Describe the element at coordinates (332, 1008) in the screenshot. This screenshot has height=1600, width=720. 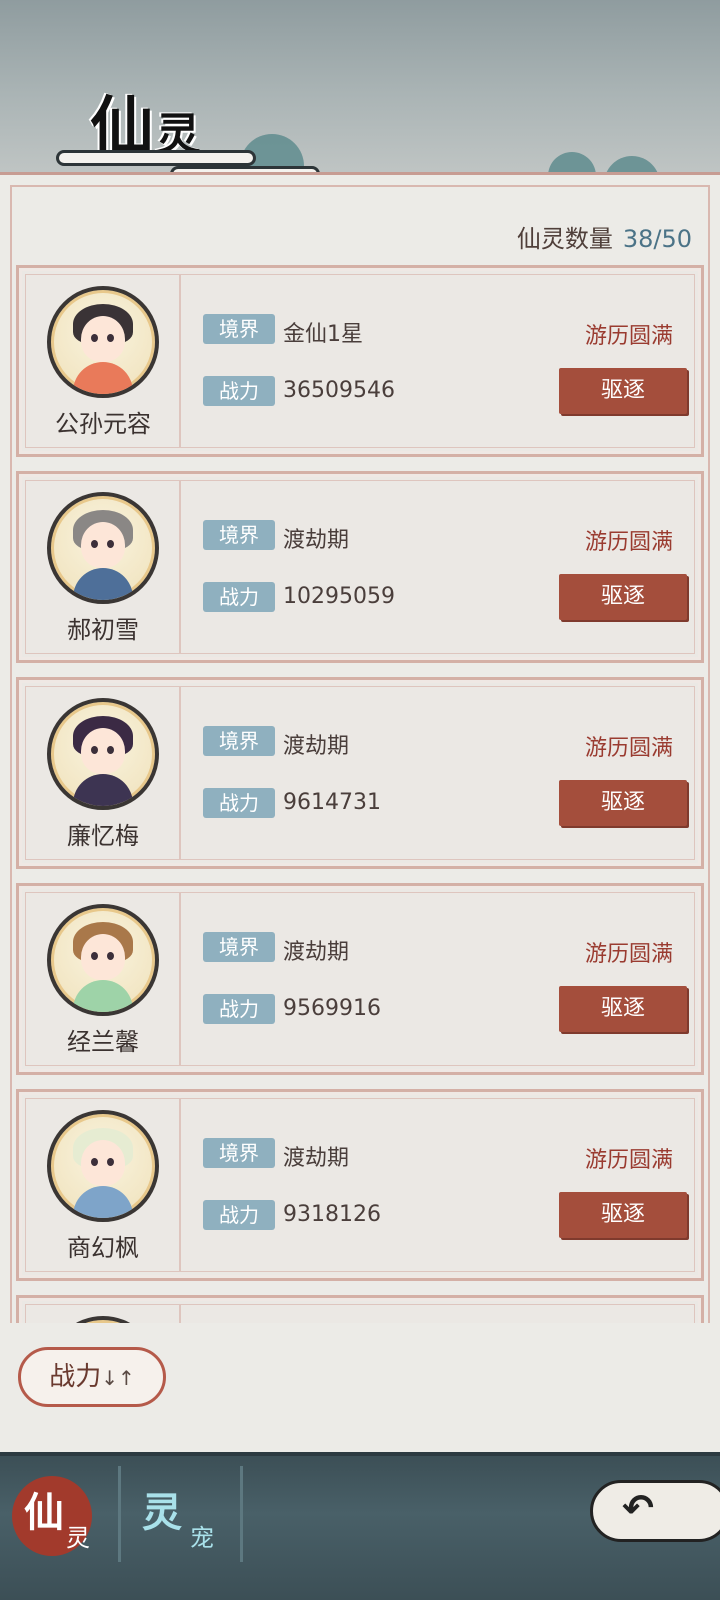
I see `power-value: 9569916` at that location.